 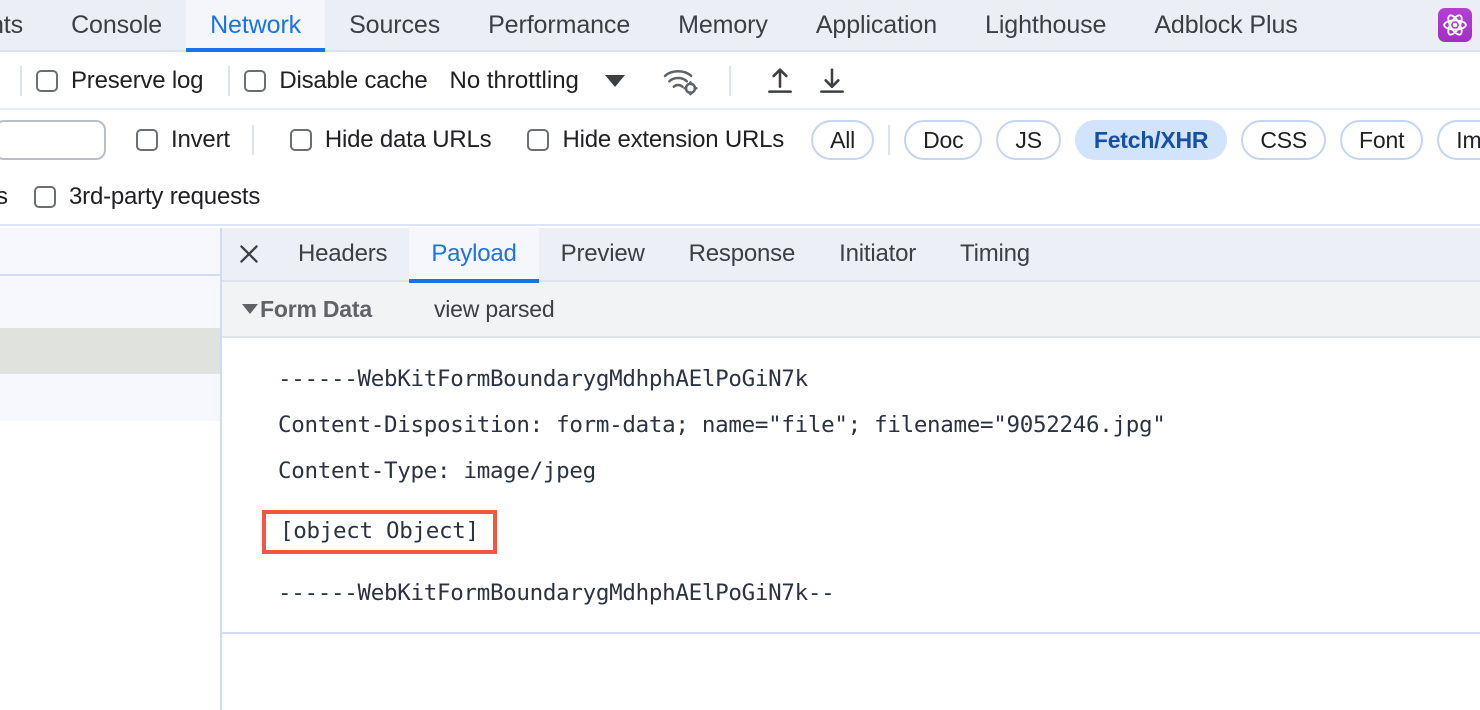 I want to click on hide-data-urls-checkbox: Hide data URLs, so click(x=390, y=140).